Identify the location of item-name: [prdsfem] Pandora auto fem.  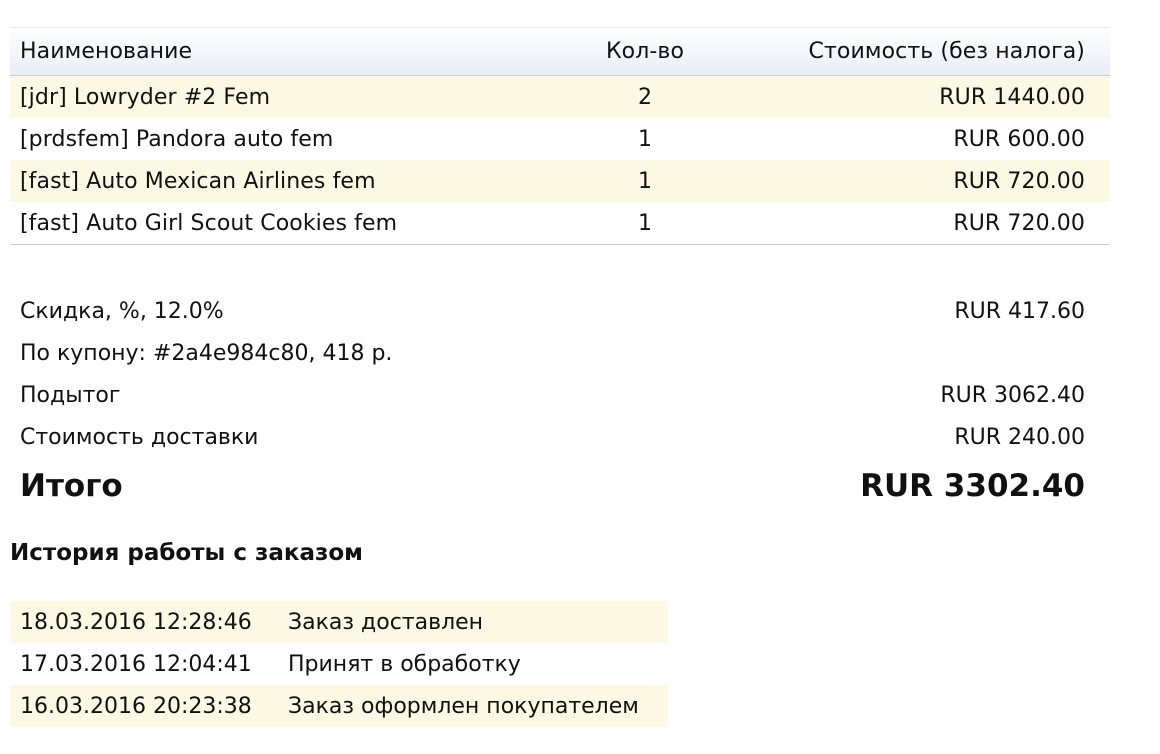
(177, 139).